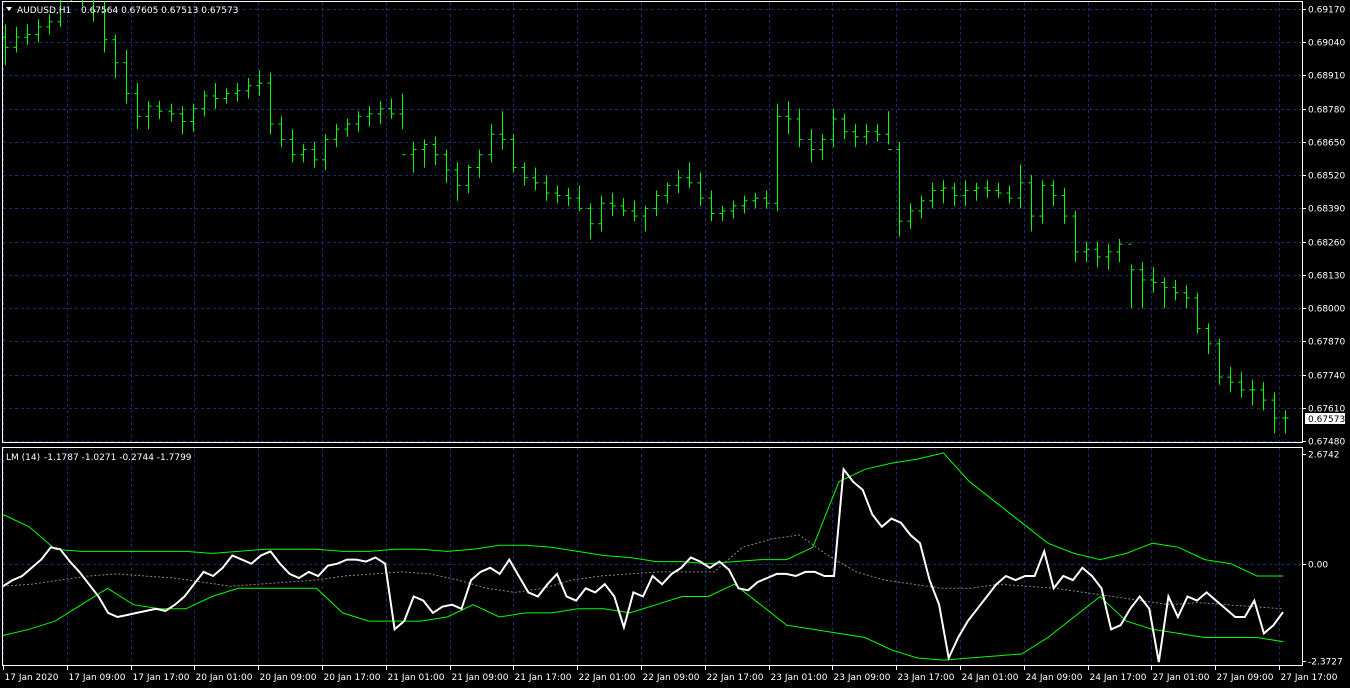 The image size is (1350, 688). What do you see at coordinates (480, 678) in the screenshot?
I see `time-tick-label: 21 Jan 09:00` at bounding box center [480, 678].